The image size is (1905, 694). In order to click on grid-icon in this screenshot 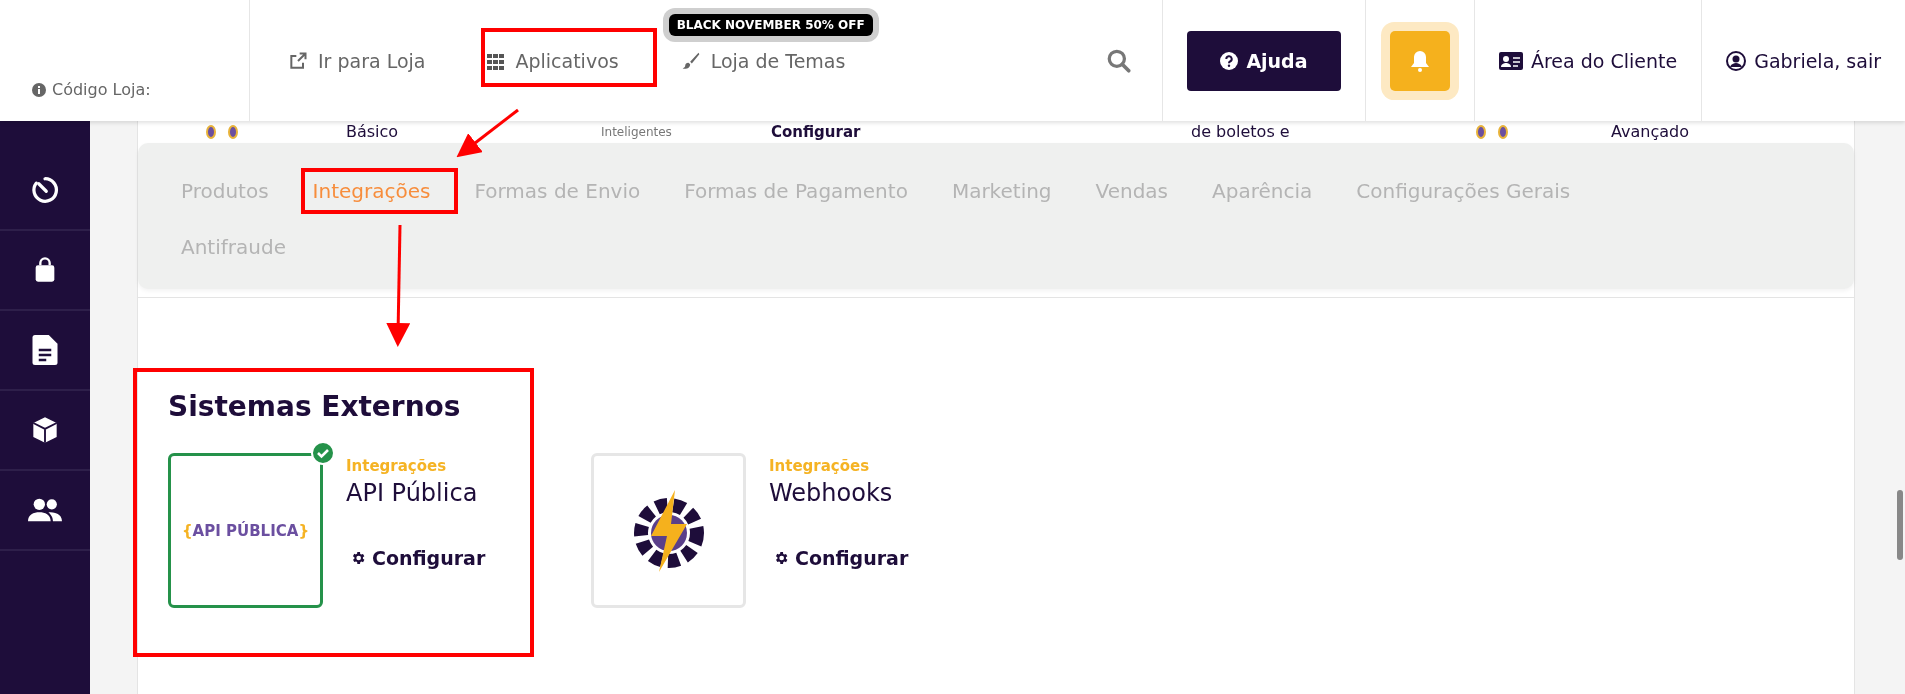, I will do `click(496, 60)`.